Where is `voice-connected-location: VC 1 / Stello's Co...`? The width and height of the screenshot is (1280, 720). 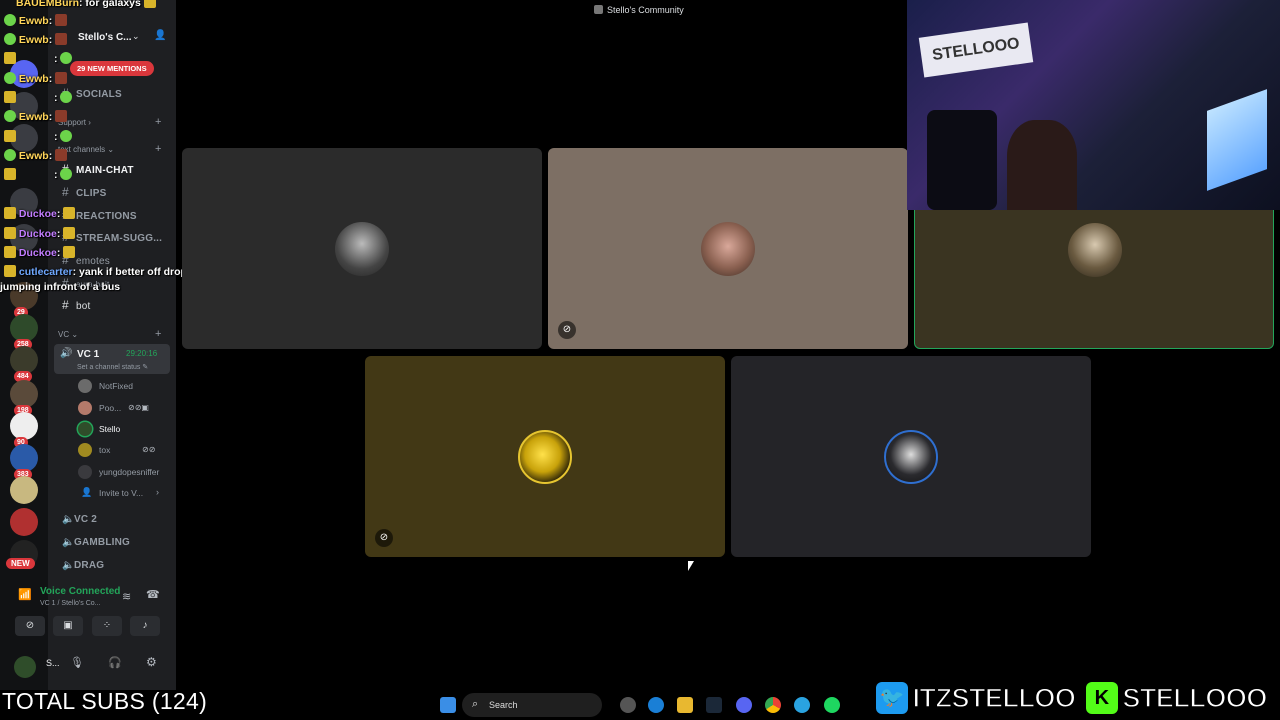 voice-connected-location: VC 1 / Stello's Co... is located at coordinates (70, 603).